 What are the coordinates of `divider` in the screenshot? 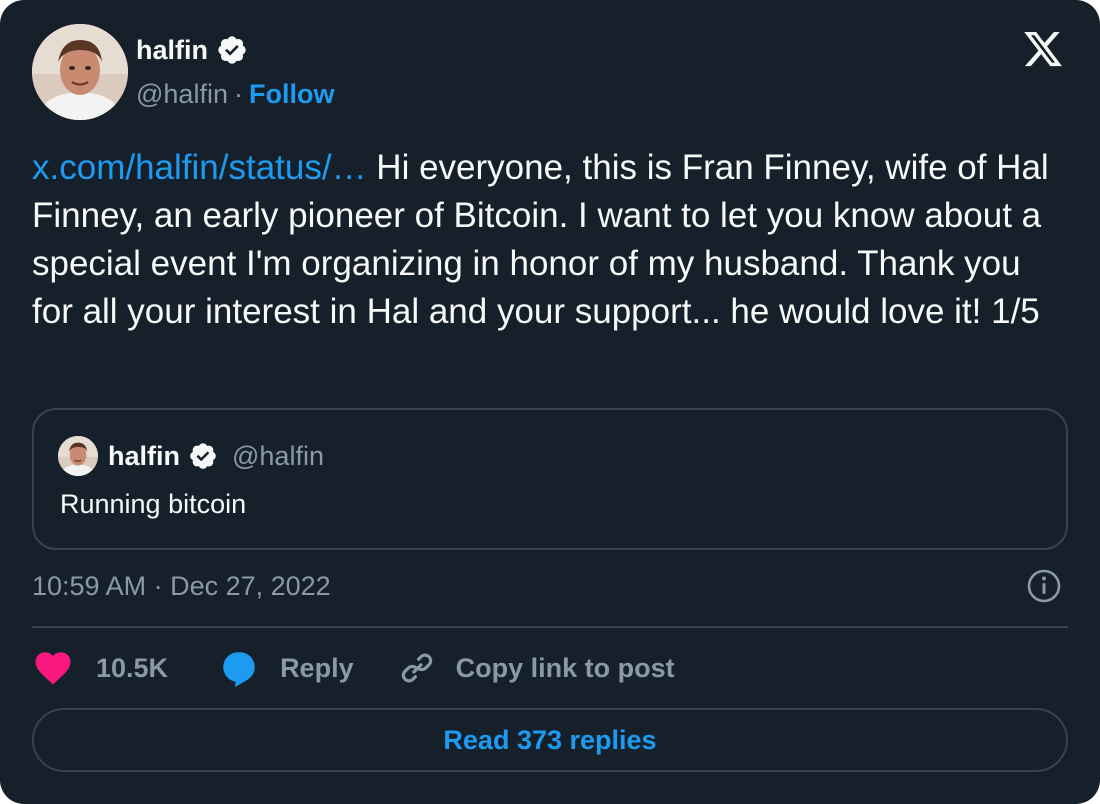 It's located at (550, 627).